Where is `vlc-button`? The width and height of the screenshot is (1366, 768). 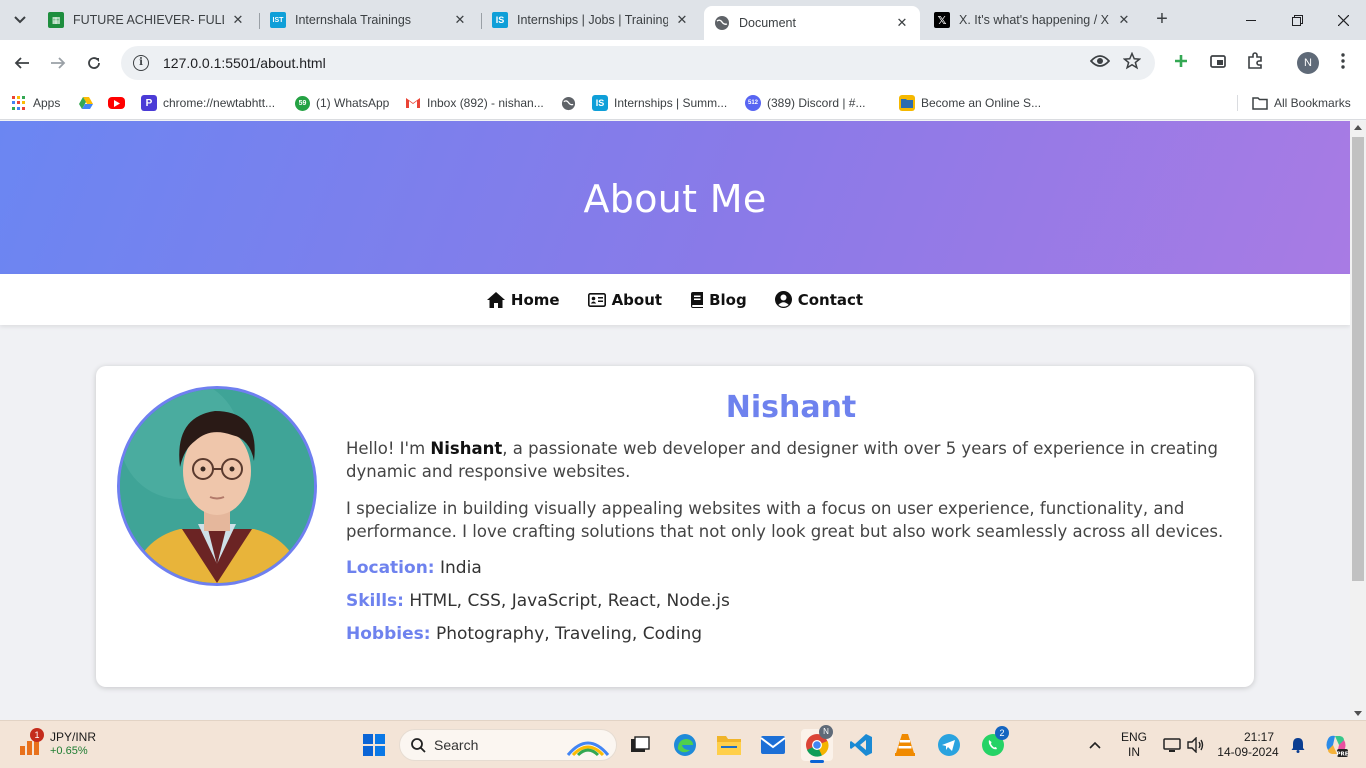 vlc-button is located at coordinates (905, 745).